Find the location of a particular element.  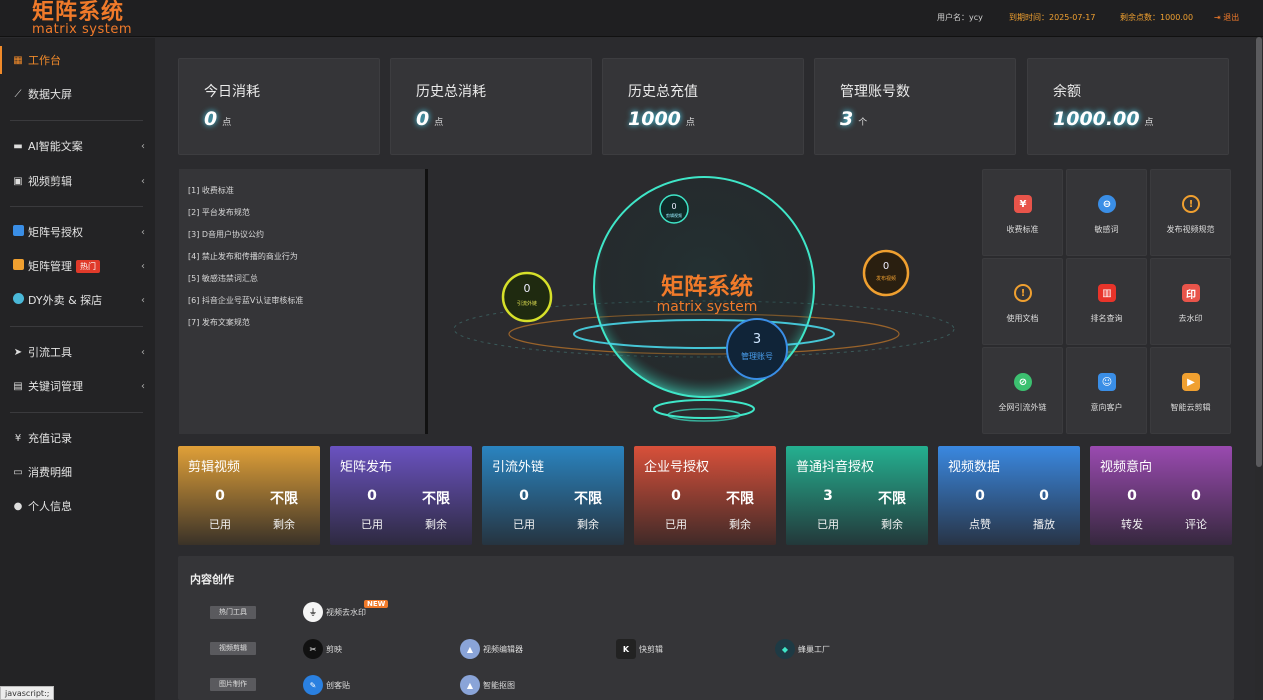

tile-sensitive-words: ⊖ 敏感词 is located at coordinates (1106, 212).